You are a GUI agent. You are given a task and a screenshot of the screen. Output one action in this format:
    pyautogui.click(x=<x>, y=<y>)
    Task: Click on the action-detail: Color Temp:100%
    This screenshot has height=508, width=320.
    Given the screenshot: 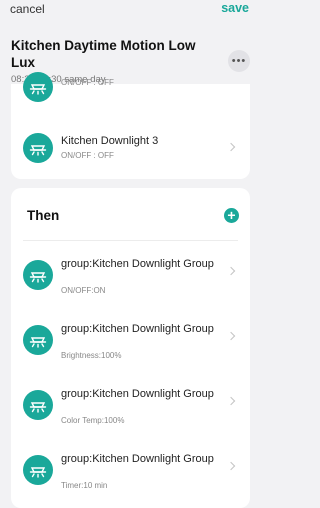 What is the action you would take?
    pyautogui.click(x=93, y=420)
    